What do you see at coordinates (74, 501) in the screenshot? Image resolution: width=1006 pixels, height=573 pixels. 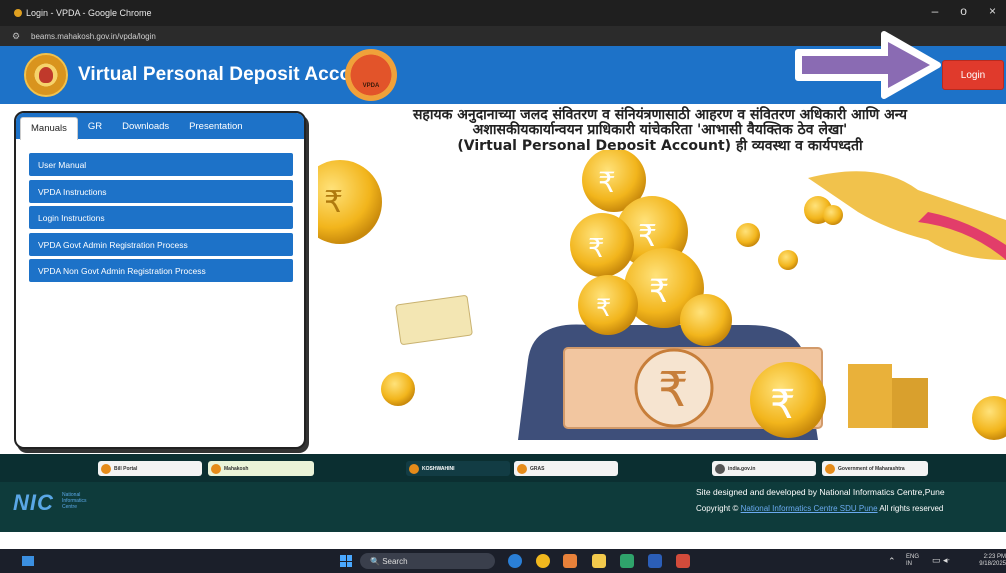 I see `nic-logo-subtext: National Informatics Centre` at bounding box center [74, 501].